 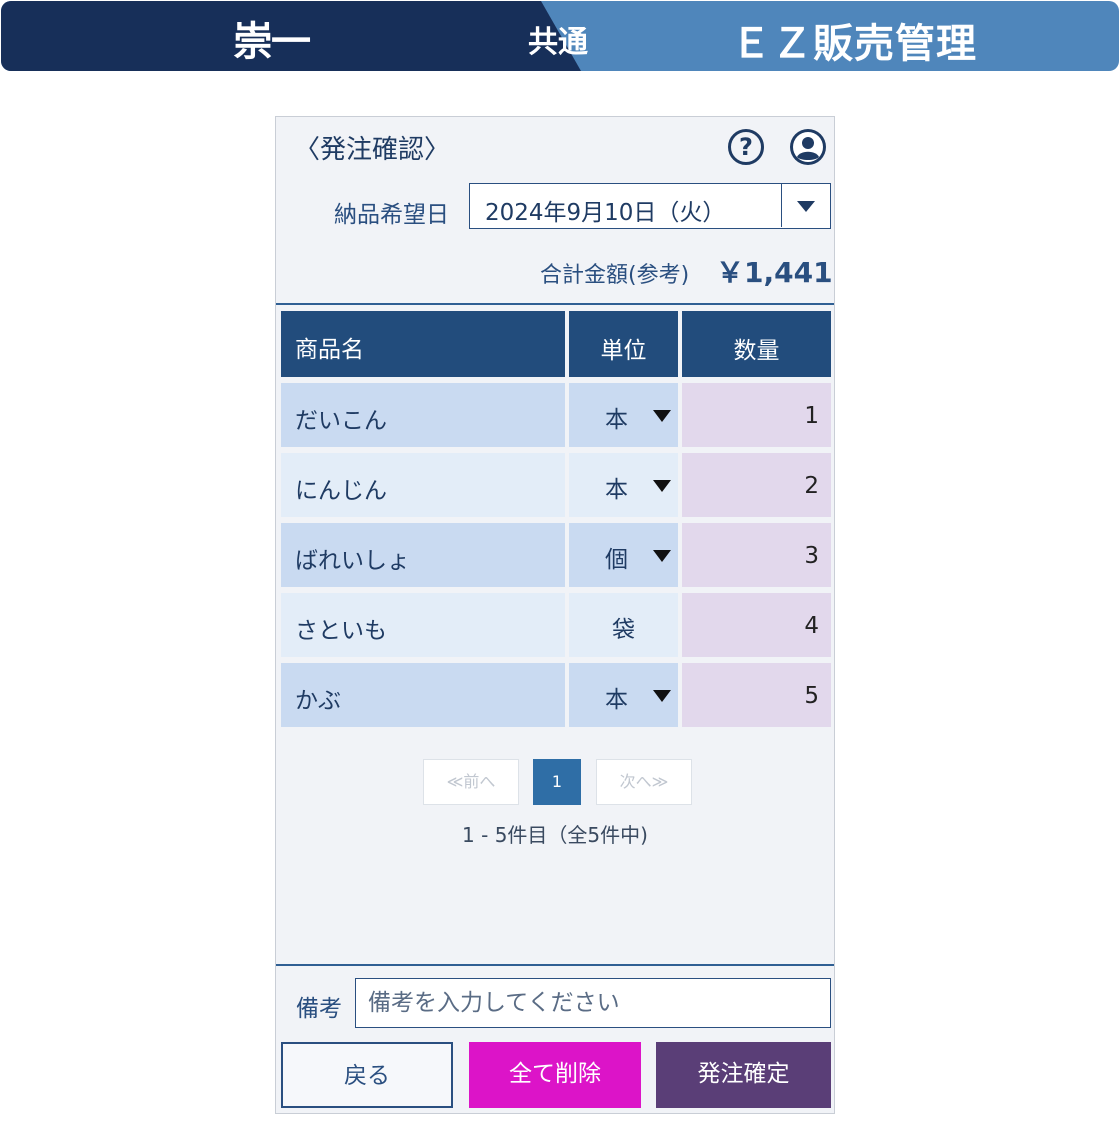 I want to click on table-row-name: だいこん, so click(x=423, y=415).